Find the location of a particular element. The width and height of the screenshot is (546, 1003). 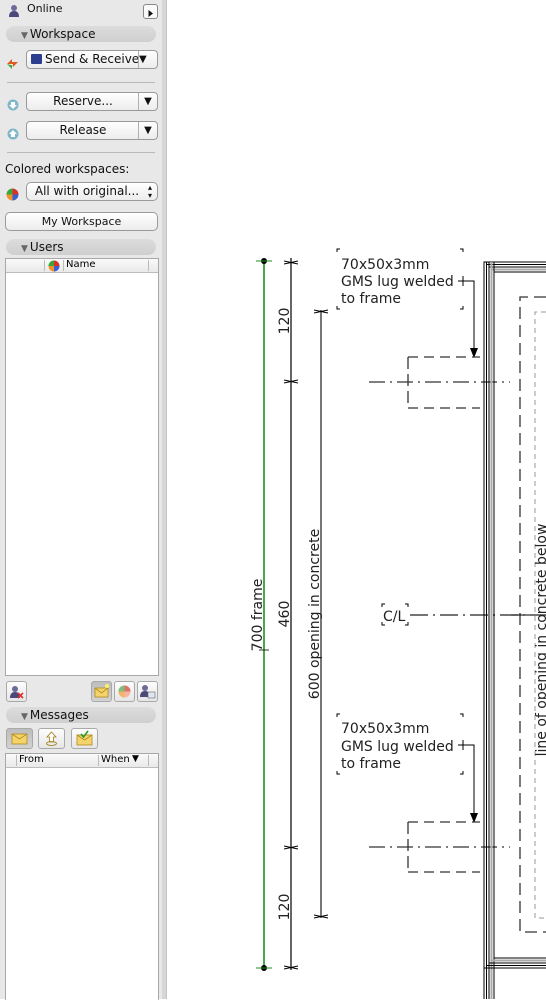

sent-filter-button is located at coordinates (51, 738).